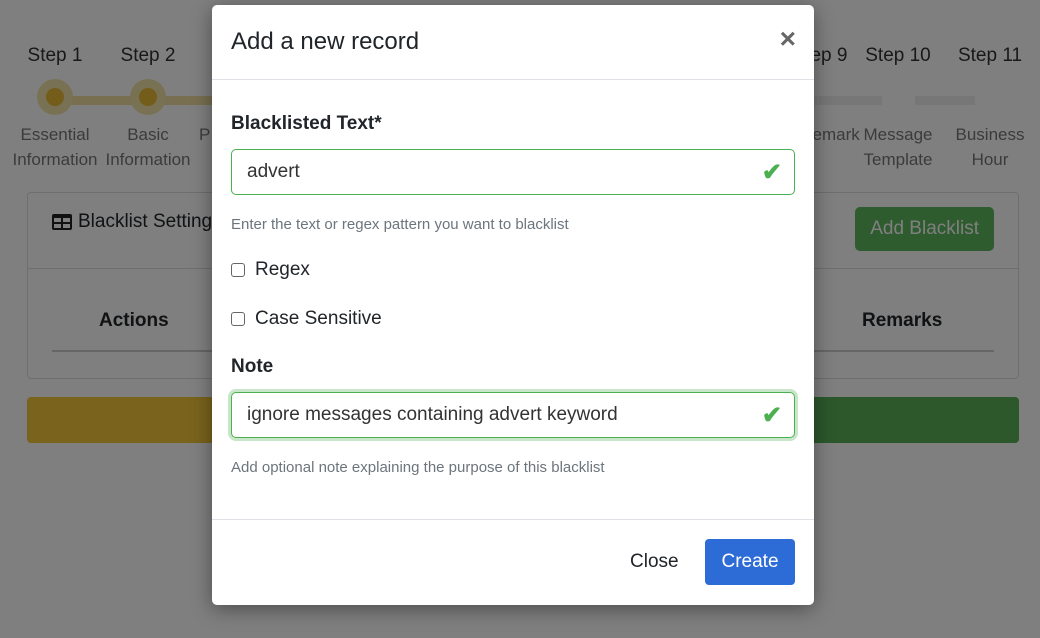 The width and height of the screenshot is (1040, 638). I want to click on blacklisted-text-input: advert ✔, so click(513, 172).